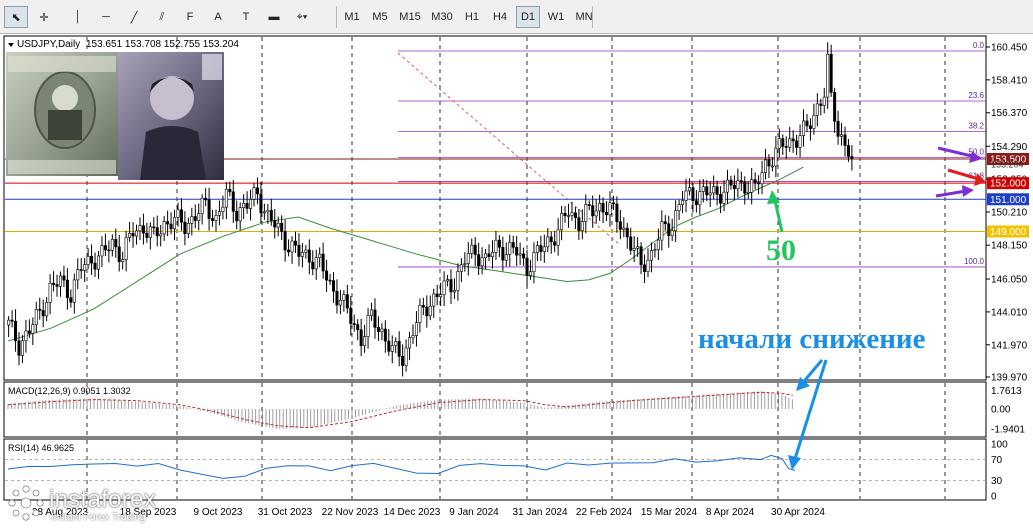 Image resolution: width=1033 pixels, height=528 pixels. I want to click on tool-crosshair-icon: ✛, so click(44, 17).